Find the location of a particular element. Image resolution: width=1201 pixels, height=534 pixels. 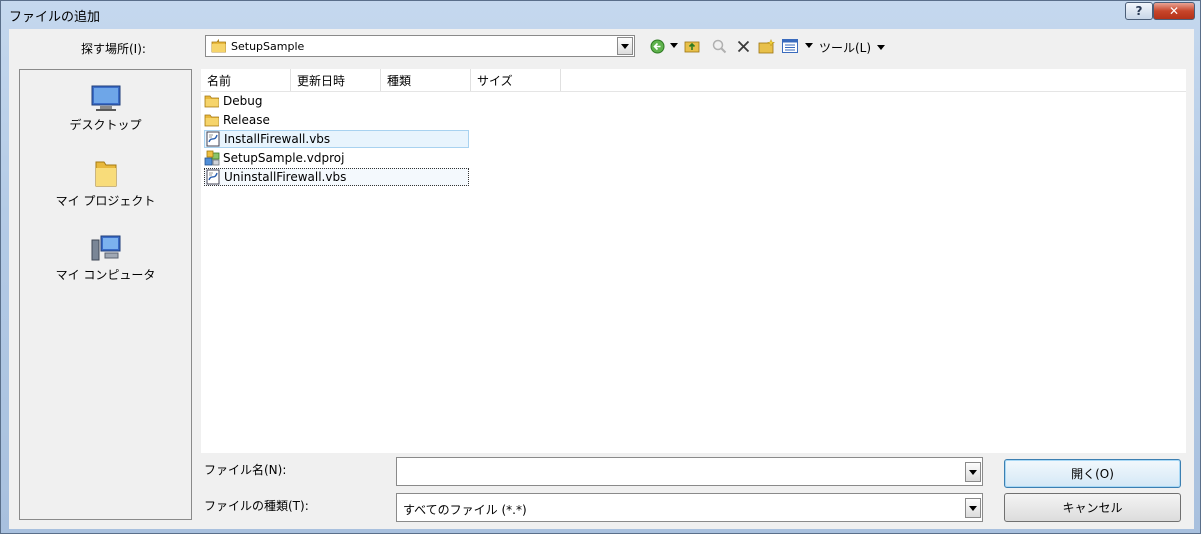

desktop-icon is located at coordinates (105, 98).